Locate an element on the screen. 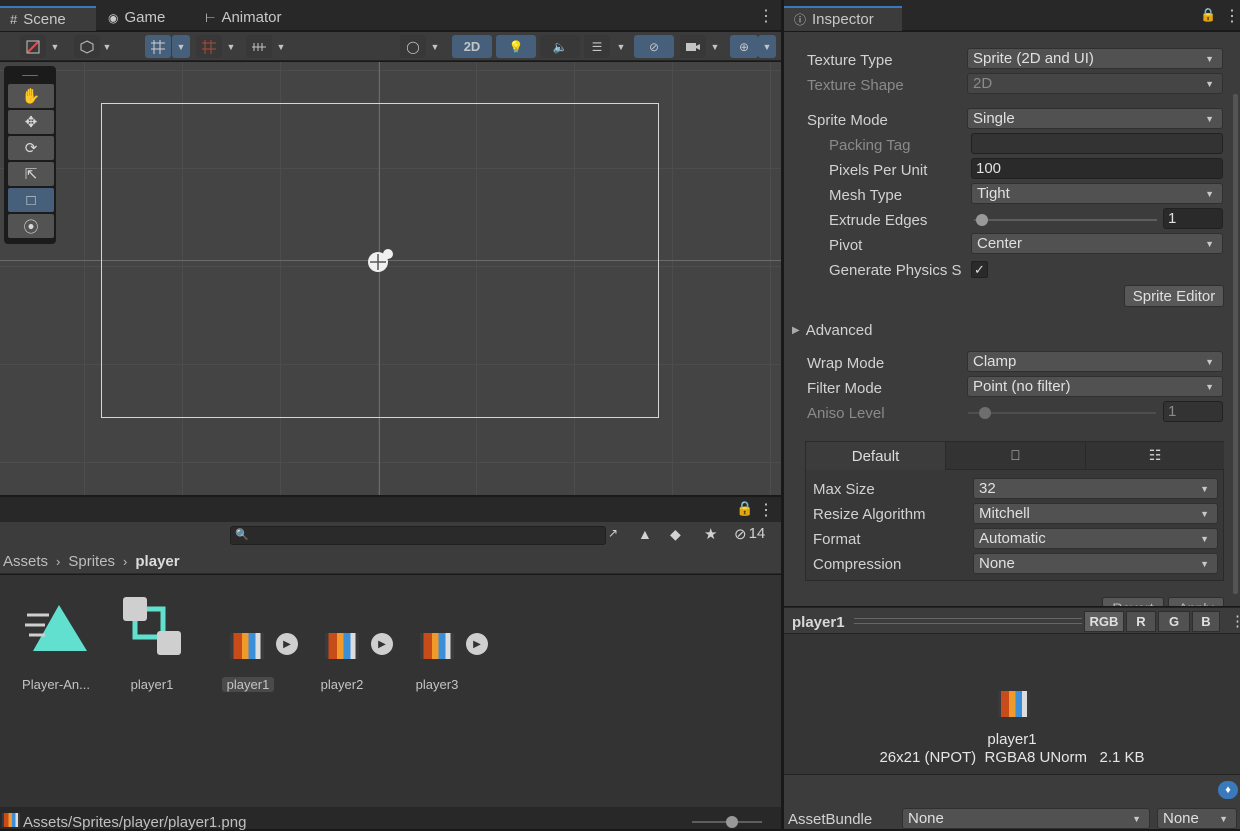 The width and height of the screenshot is (1240, 831). aniso-field: 1 is located at coordinates (1193, 411).